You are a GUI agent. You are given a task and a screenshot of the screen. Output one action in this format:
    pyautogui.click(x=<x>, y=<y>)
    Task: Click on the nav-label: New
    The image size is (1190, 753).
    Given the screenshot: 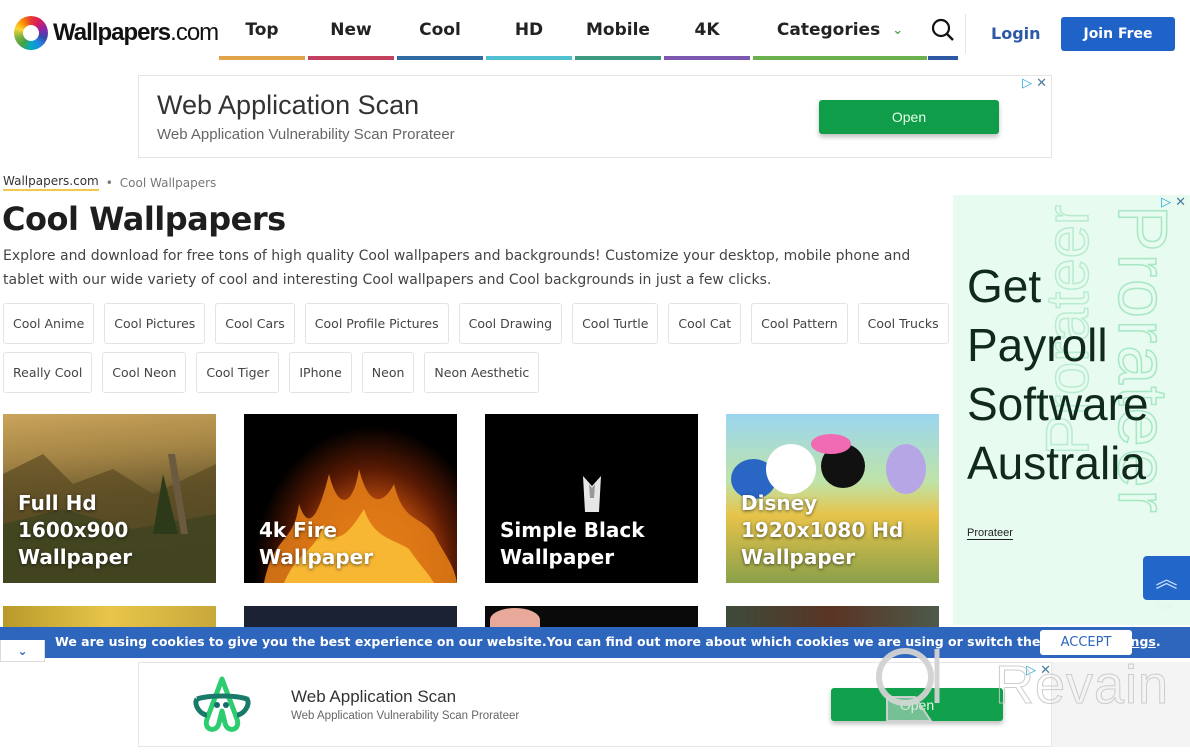 What is the action you would take?
    pyautogui.click(x=351, y=30)
    